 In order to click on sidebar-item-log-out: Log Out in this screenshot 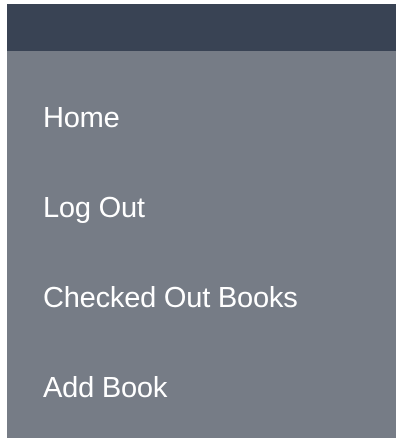, I will do `click(94, 208)`.